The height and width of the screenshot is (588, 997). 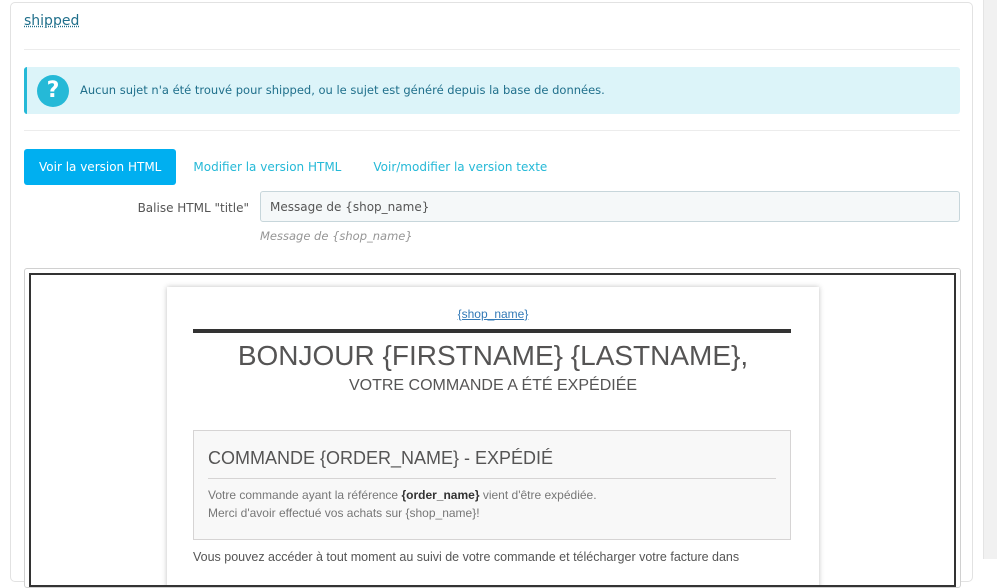 What do you see at coordinates (493, 355) in the screenshot?
I see `email-greeting: BONJOUR {FIRSTNAME} {LASTNAME},` at bounding box center [493, 355].